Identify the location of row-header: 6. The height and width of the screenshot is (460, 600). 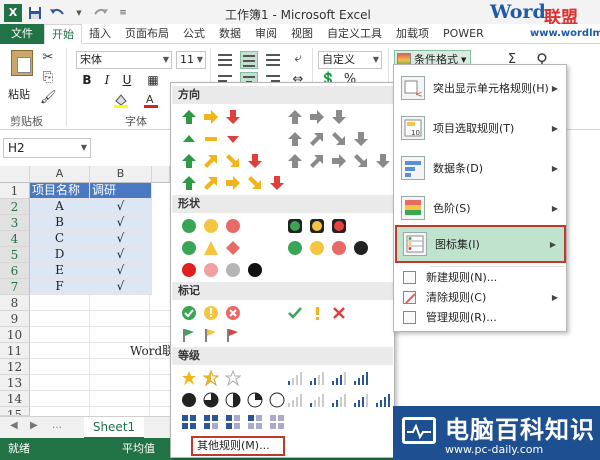
(15, 271).